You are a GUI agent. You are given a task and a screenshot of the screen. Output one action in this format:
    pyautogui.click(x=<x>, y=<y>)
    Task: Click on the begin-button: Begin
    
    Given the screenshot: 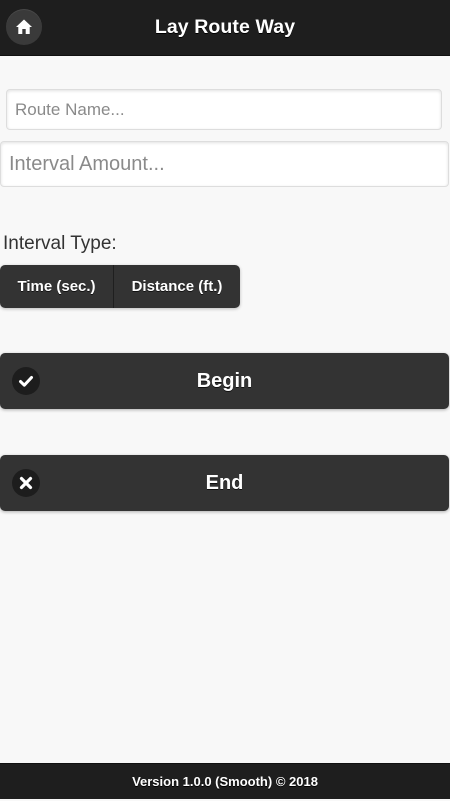 What is the action you would take?
    pyautogui.click(x=224, y=381)
    